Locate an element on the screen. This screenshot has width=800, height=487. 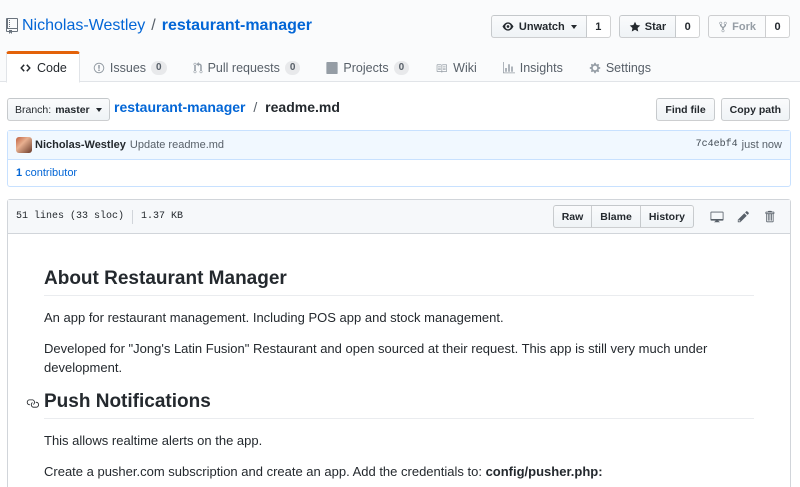
forks-count: 0 is located at coordinates (778, 26).